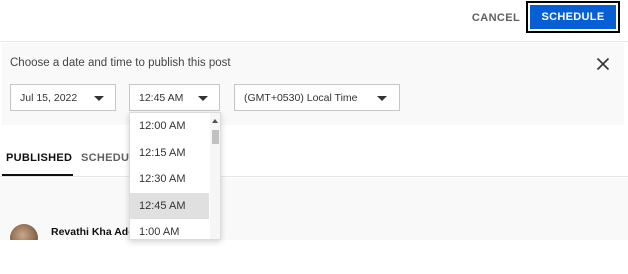 This screenshot has width=628, height=274. Describe the element at coordinates (169, 126) in the screenshot. I see `time-option: 12:00 AM` at that location.